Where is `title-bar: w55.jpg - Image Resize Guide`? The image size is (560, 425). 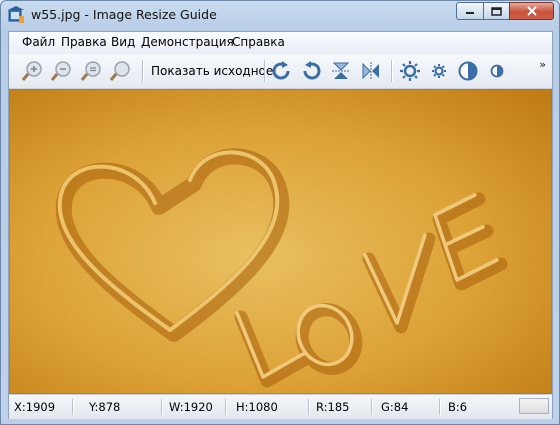
title-bar: w55.jpg - Image Resize Guide is located at coordinates (280, 15).